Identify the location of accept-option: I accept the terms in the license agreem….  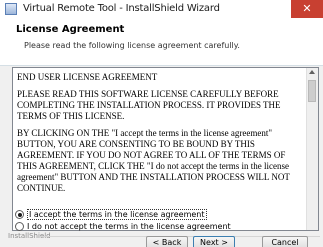
(111, 214).